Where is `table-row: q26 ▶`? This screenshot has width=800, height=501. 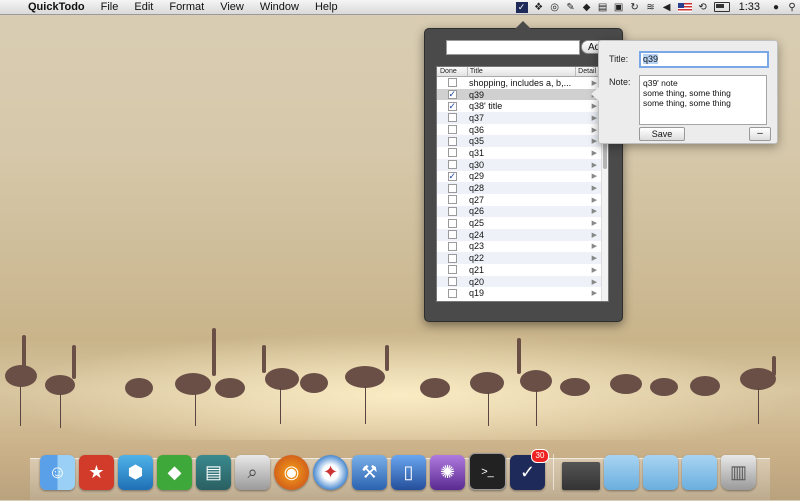 table-row: q26 ▶ is located at coordinates (522, 211).